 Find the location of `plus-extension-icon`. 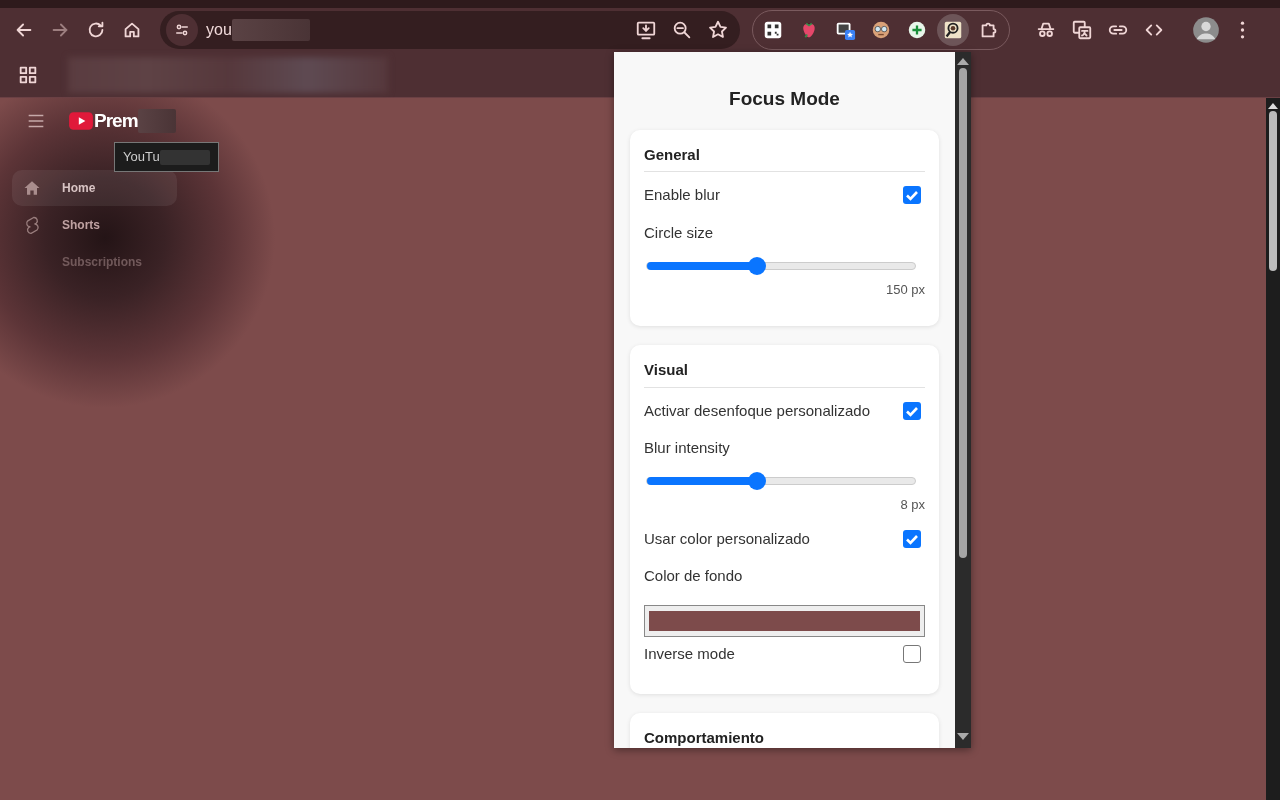

plus-extension-icon is located at coordinates (917, 30).